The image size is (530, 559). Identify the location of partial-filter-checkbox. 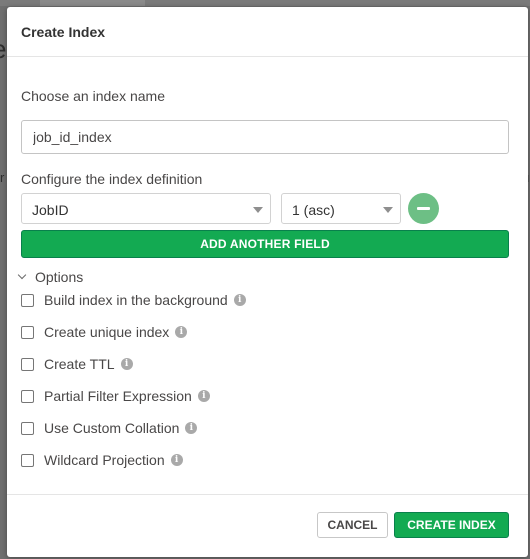
(27, 396).